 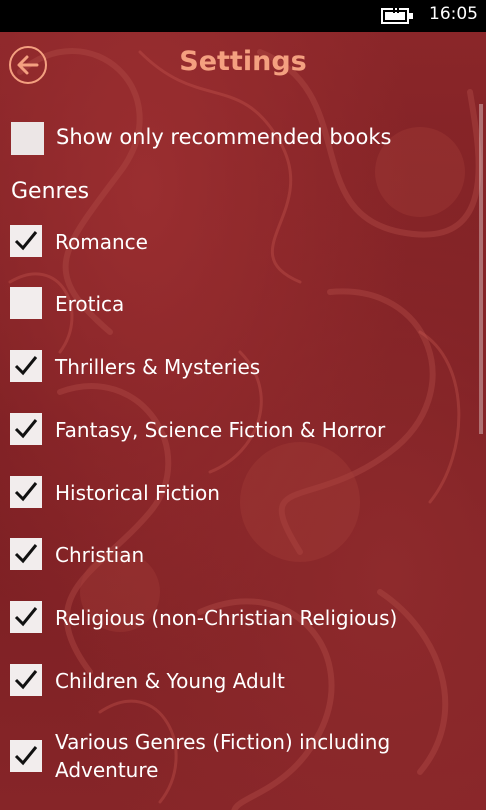 What do you see at coordinates (137, 493) in the screenshot?
I see `genre-label: Historical Fiction` at bounding box center [137, 493].